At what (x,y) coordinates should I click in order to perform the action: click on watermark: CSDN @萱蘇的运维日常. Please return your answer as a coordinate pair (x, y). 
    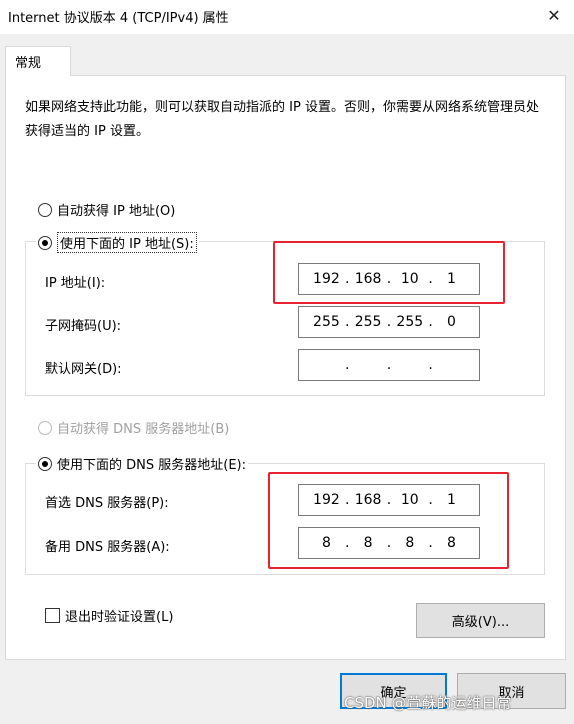
    Looking at the image, I should click on (428, 703).